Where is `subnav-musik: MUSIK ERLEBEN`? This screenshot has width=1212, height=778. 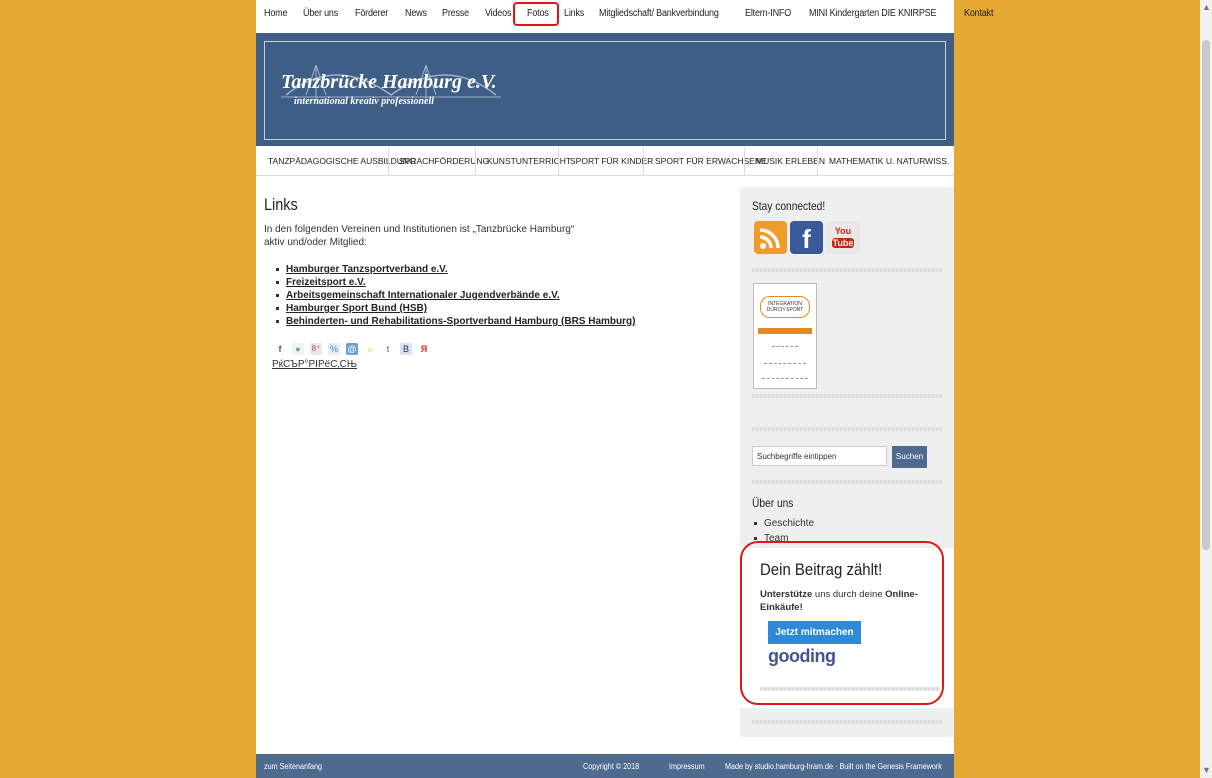
subnav-musik: MUSIK ERLEBEN is located at coordinates (790, 161).